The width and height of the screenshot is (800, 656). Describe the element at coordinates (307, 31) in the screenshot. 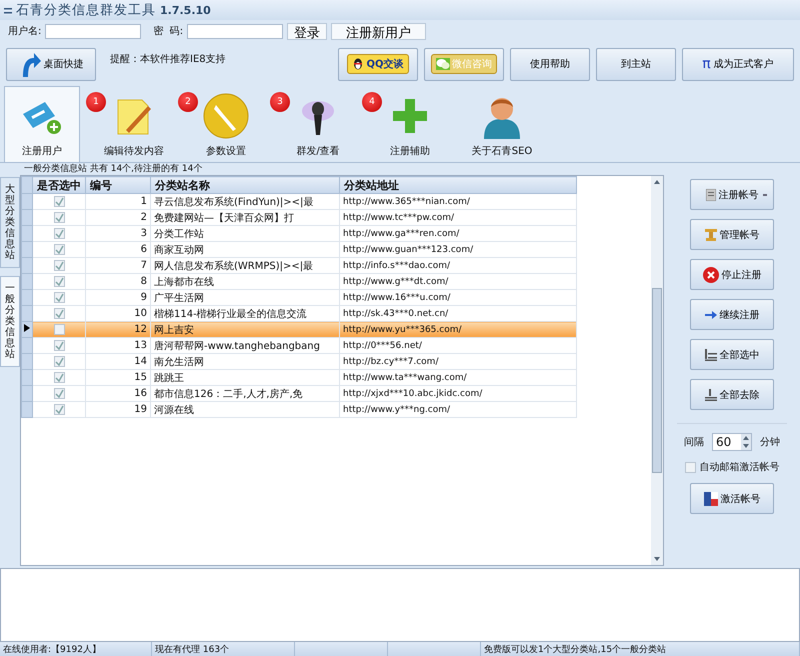

I see `login-button: 登录` at that location.